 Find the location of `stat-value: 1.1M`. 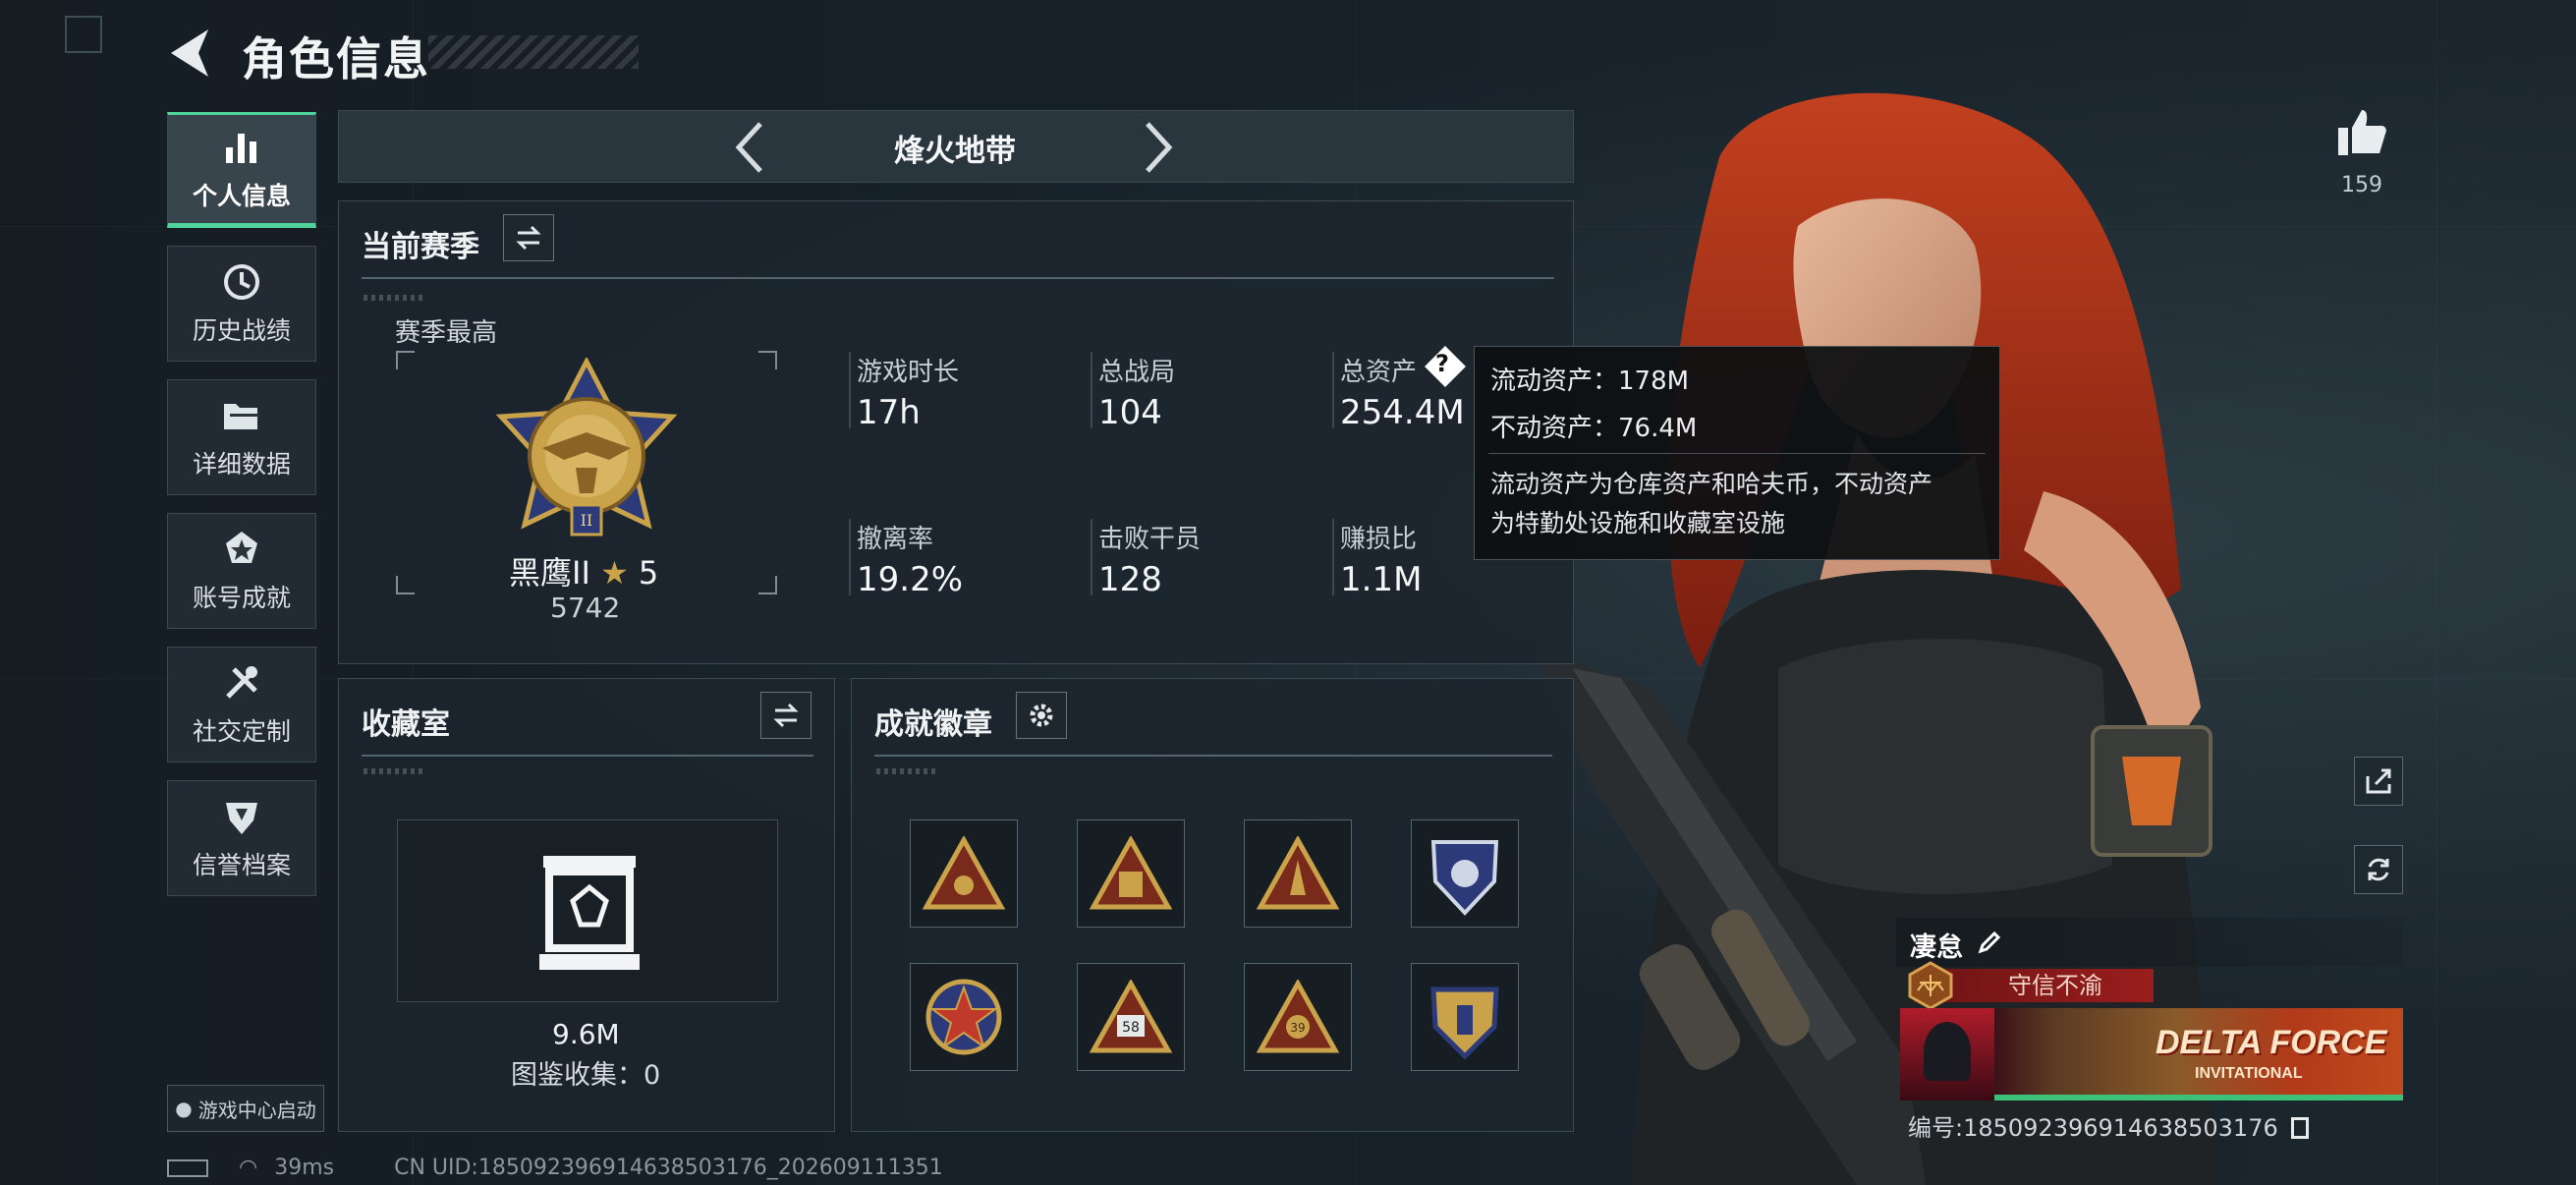

stat-value: 1.1M is located at coordinates (1381, 579).